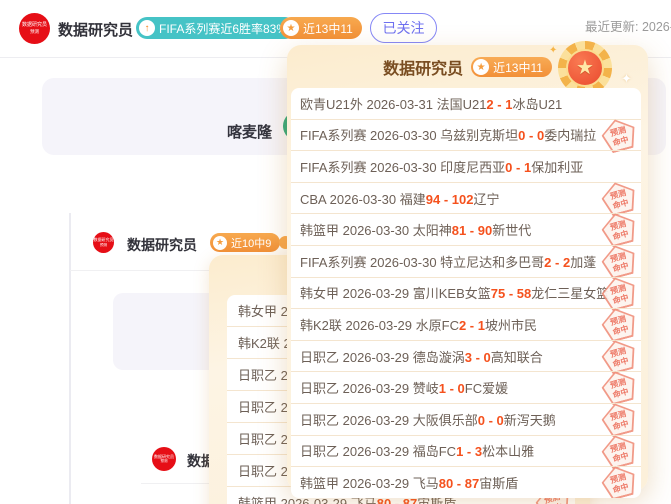 The height and width of the screenshot is (504, 671). What do you see at coordinates (423, 69) in the screenshot?
I see `popup-title: 数据研究员` at bounding box center [423, 69].